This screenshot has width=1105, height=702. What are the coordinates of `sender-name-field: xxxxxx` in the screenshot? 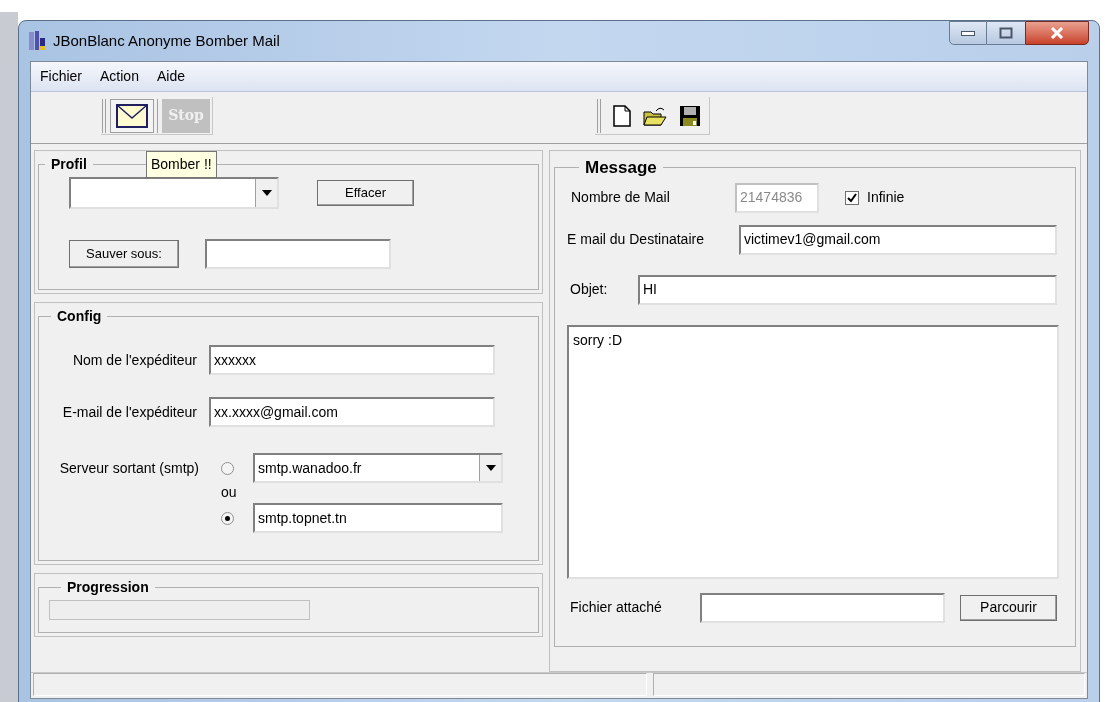 It's located at (352, 360).